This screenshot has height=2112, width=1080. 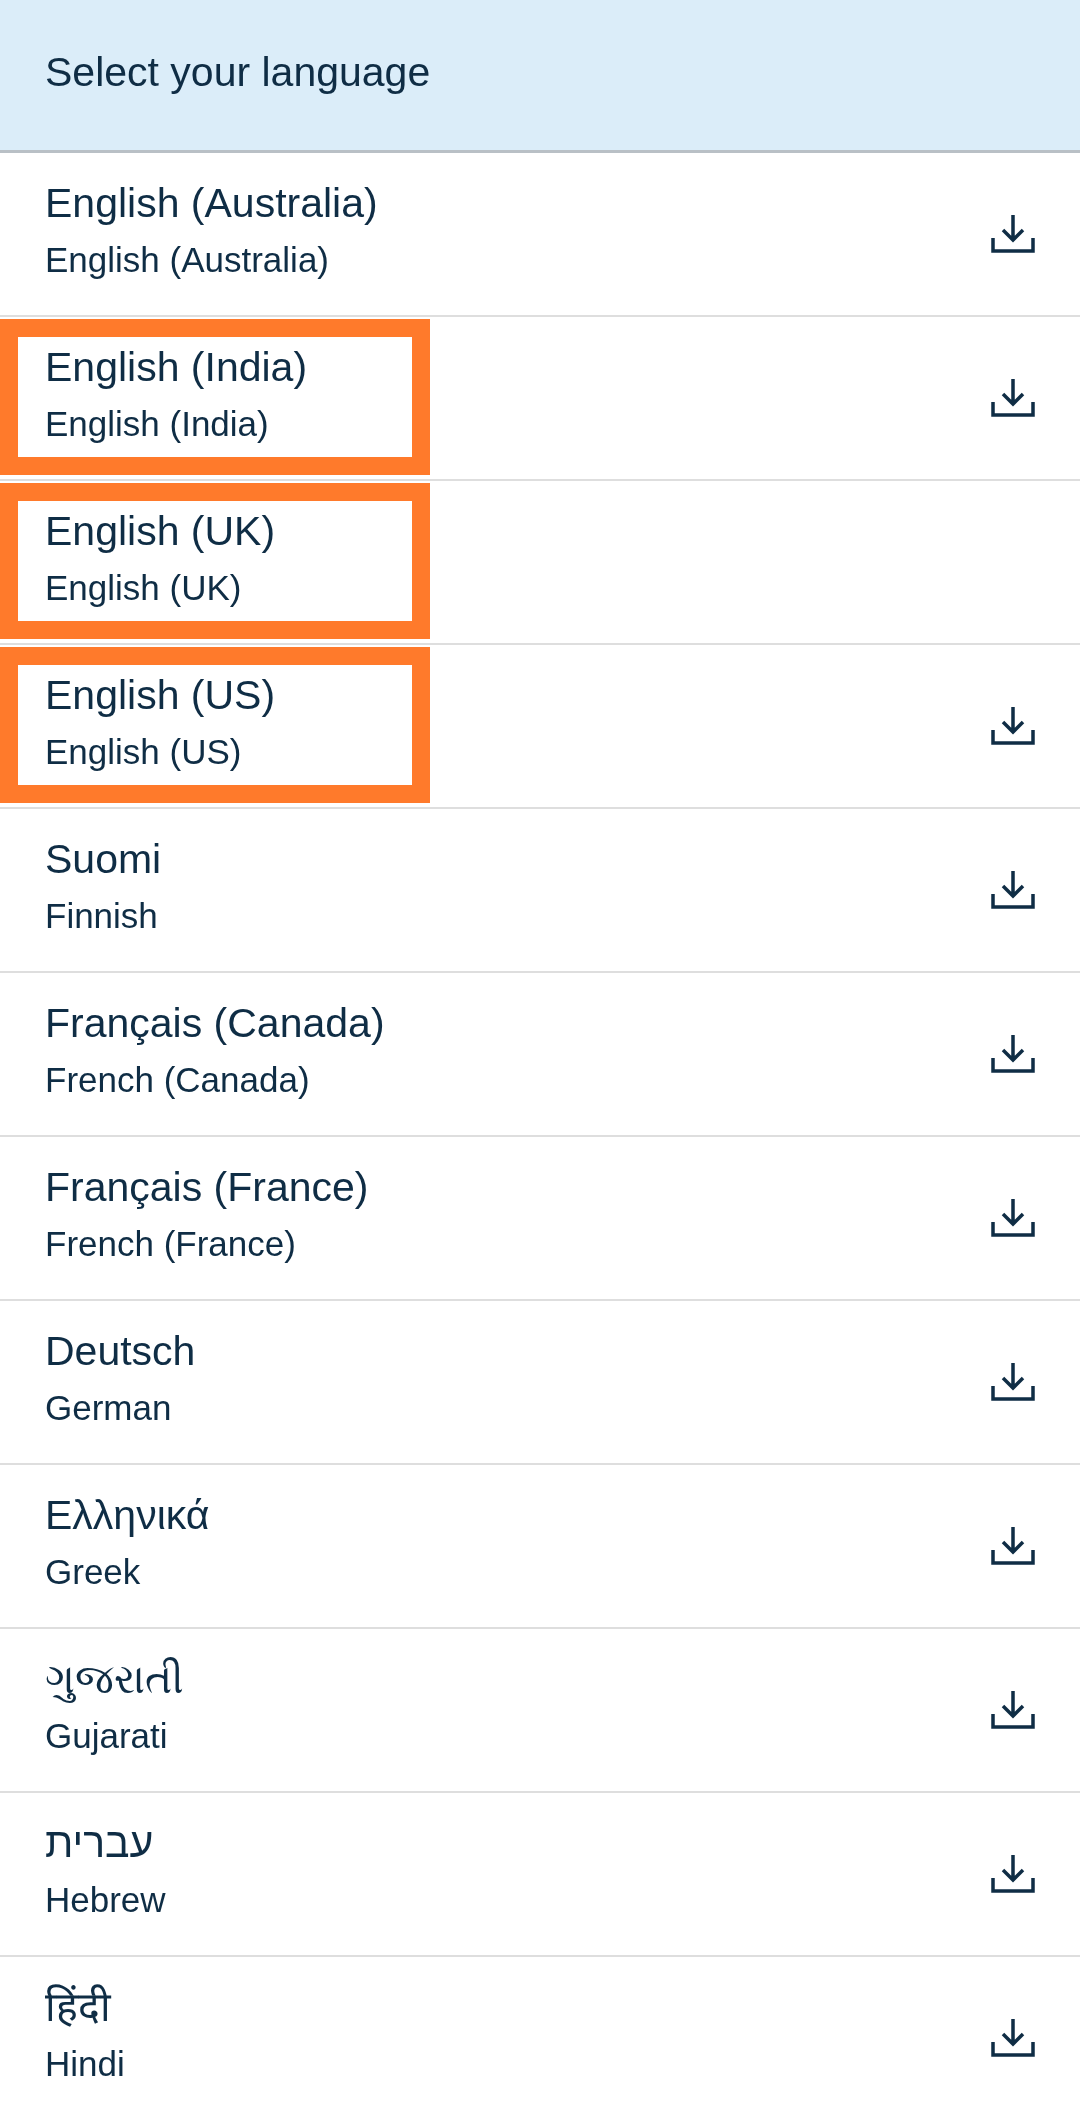 I want to click on language-native-name: English (India), so click(x=176, y=367).